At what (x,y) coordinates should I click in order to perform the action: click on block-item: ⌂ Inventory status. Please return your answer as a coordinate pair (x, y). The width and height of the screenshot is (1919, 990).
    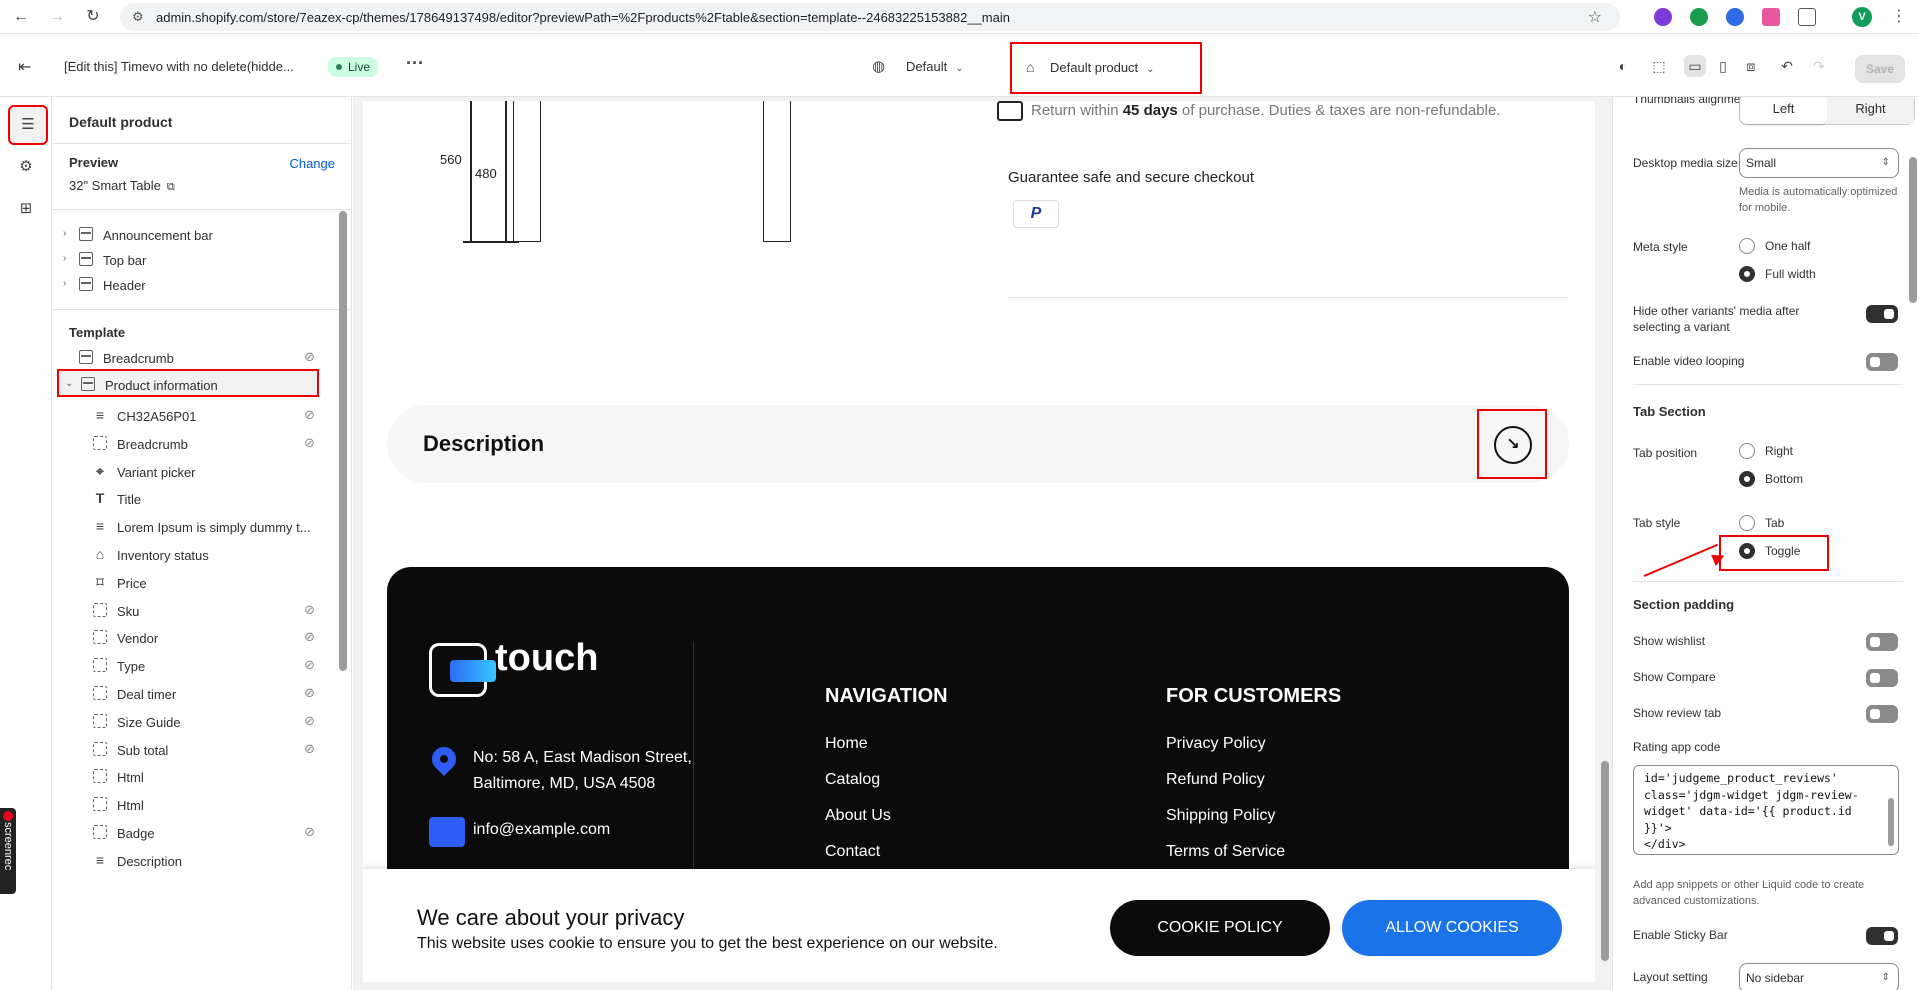
    Looking at the image, I should click on (188, 555).